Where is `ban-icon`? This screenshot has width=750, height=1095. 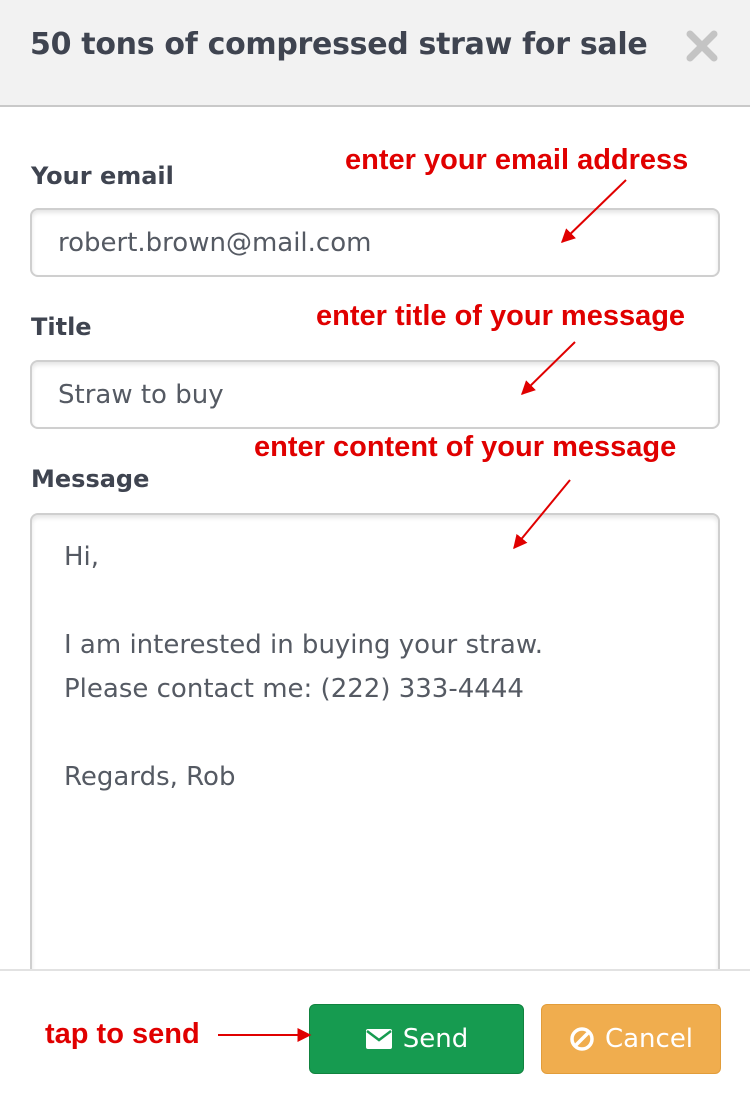
ban-icon is located at coordinates (582, 1039).